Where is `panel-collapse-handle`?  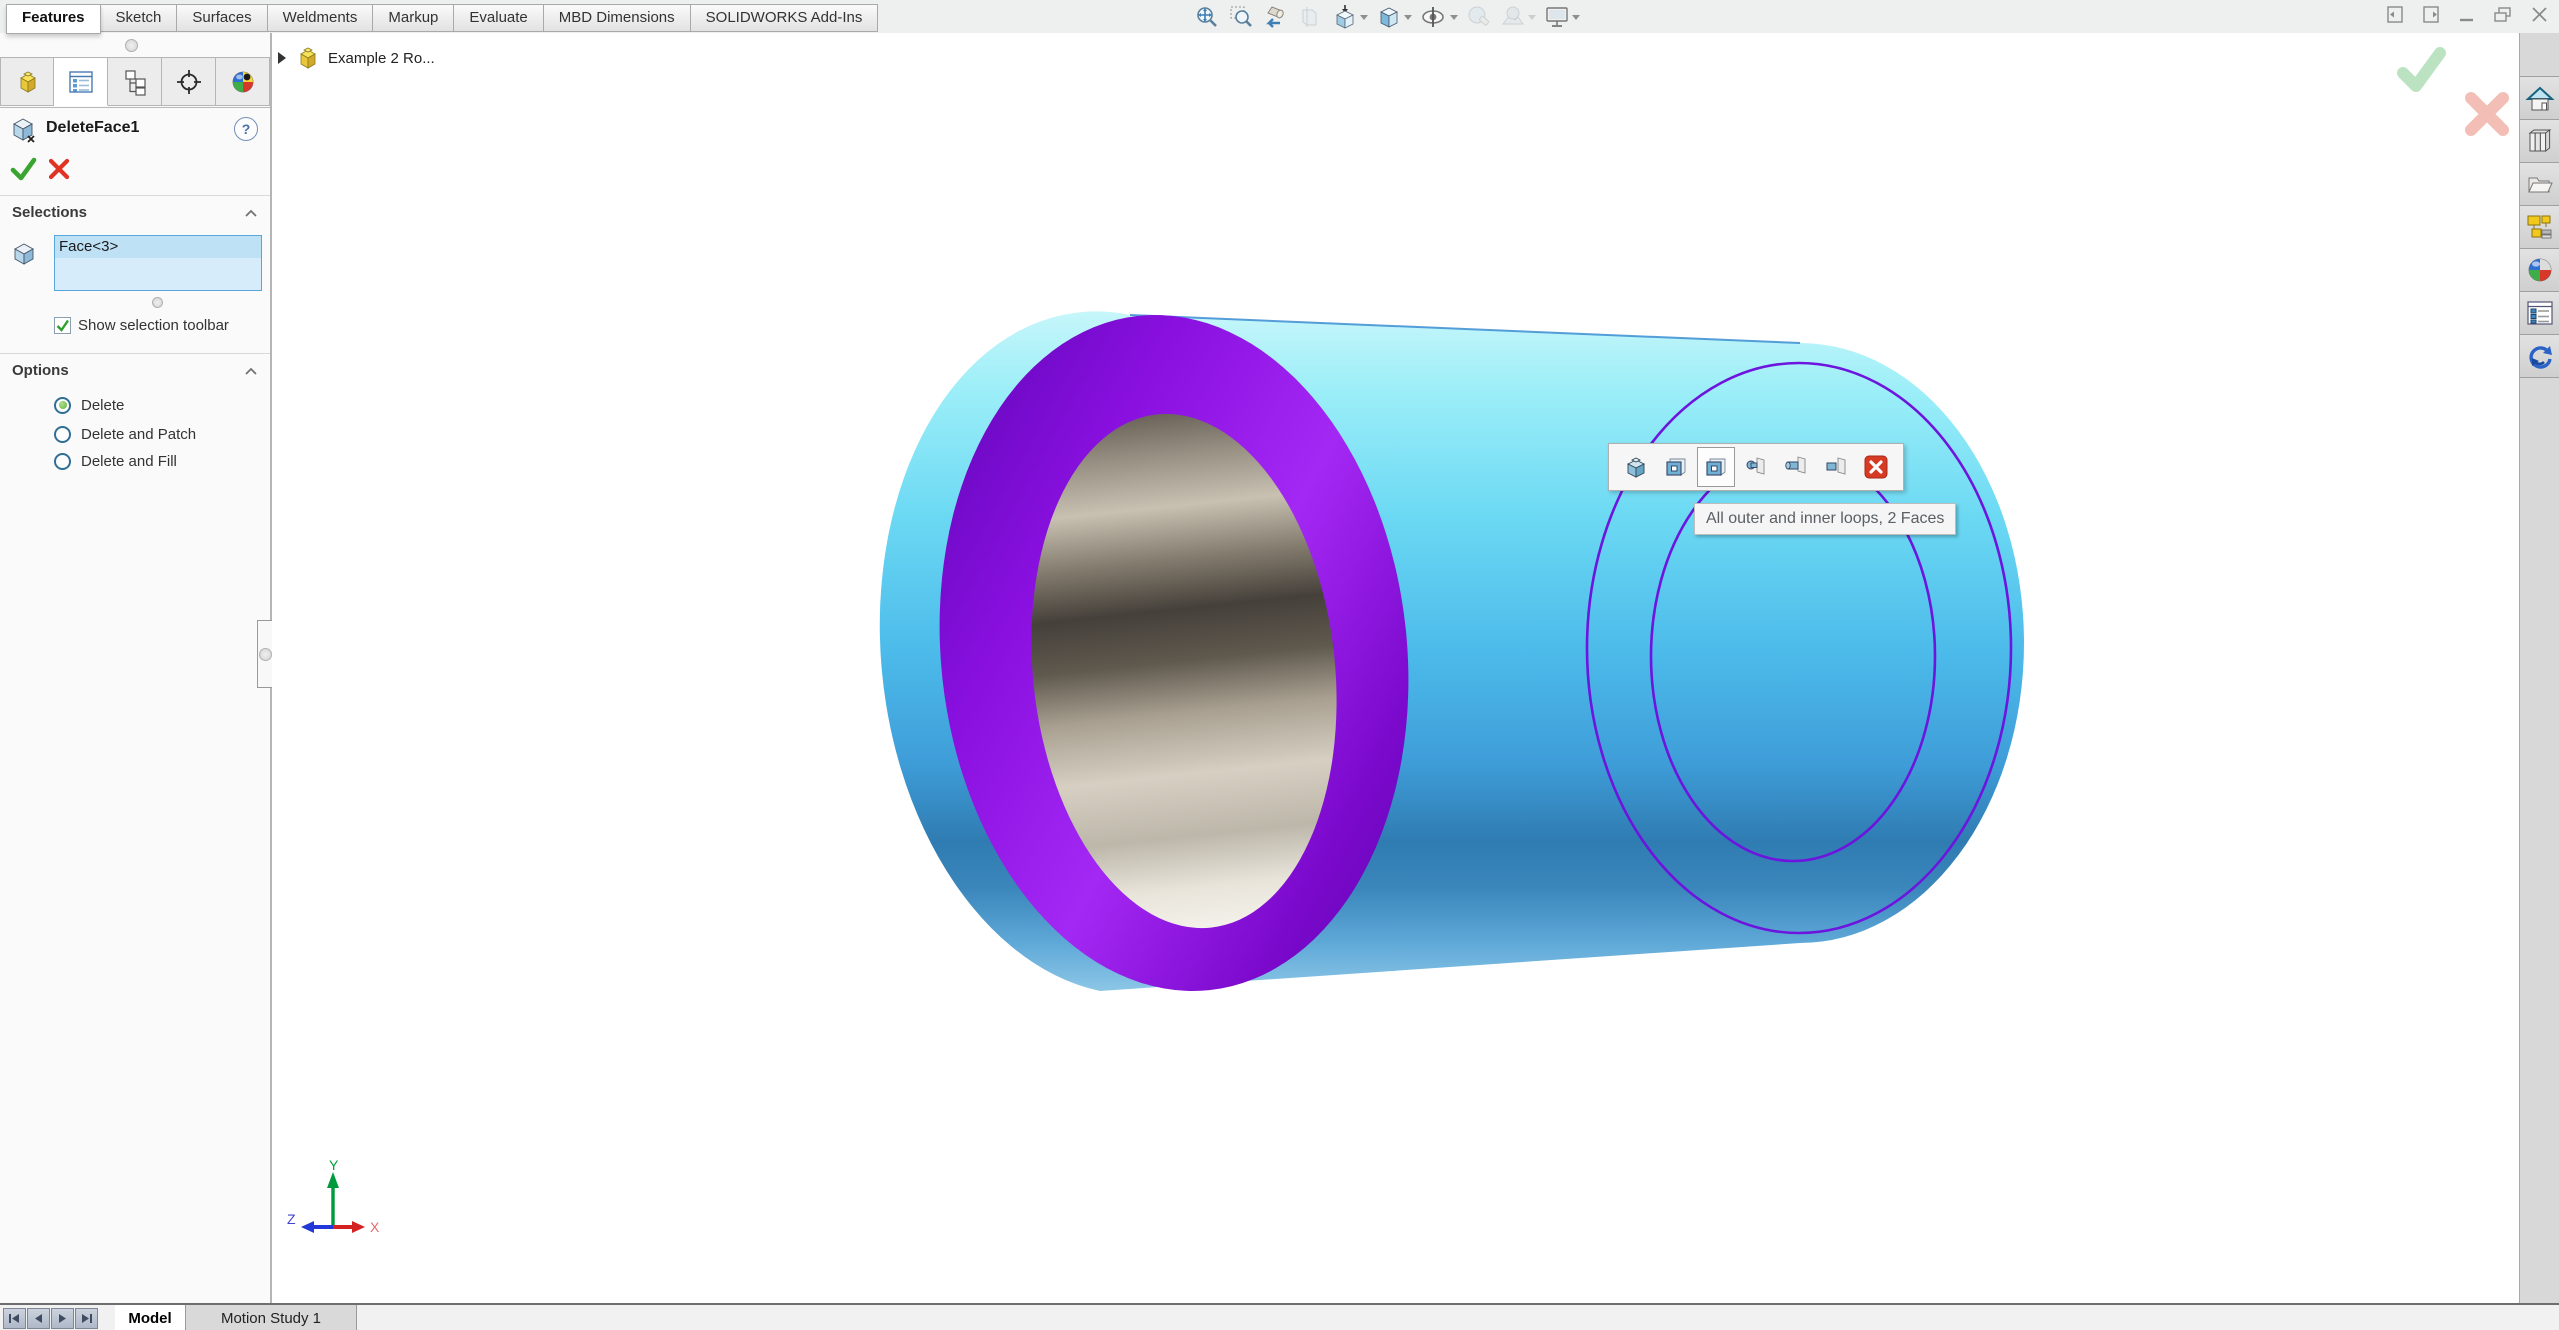 panel-collapse-handle is located at coordinates (131, 45).